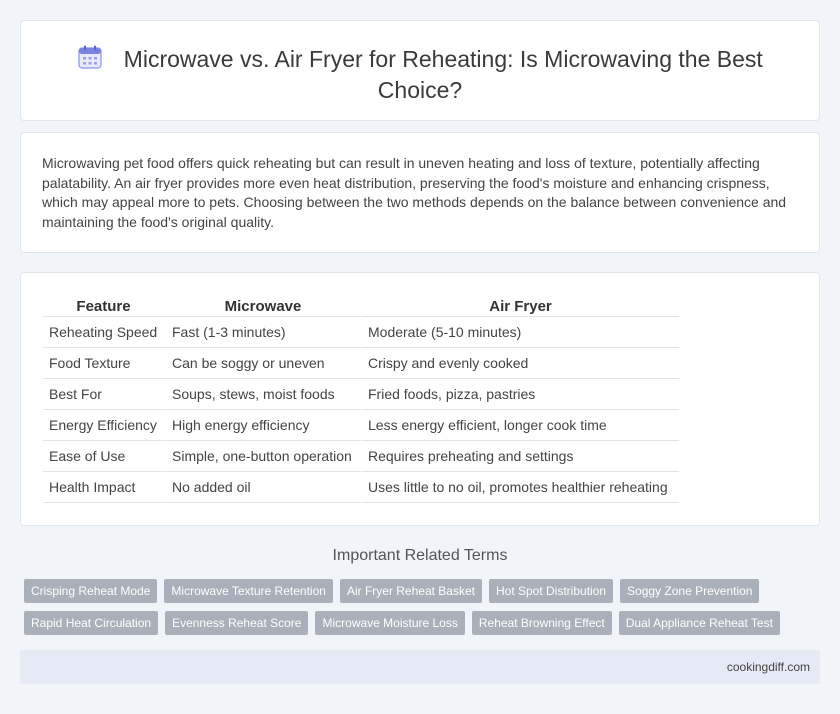 The width and height of the screenshot is (840, 714). I want to click on table-cell: Can be soggy or uneven, so click(262, 363).